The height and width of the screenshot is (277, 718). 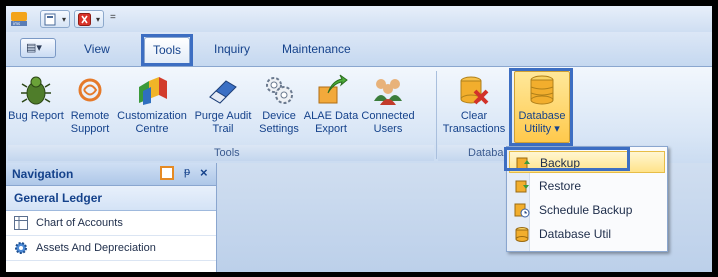 What do you see at coordinates (34, 48) in the screenshot?
I see `menu-grid-icon: ▤▾` at bounding box center [34, 48].